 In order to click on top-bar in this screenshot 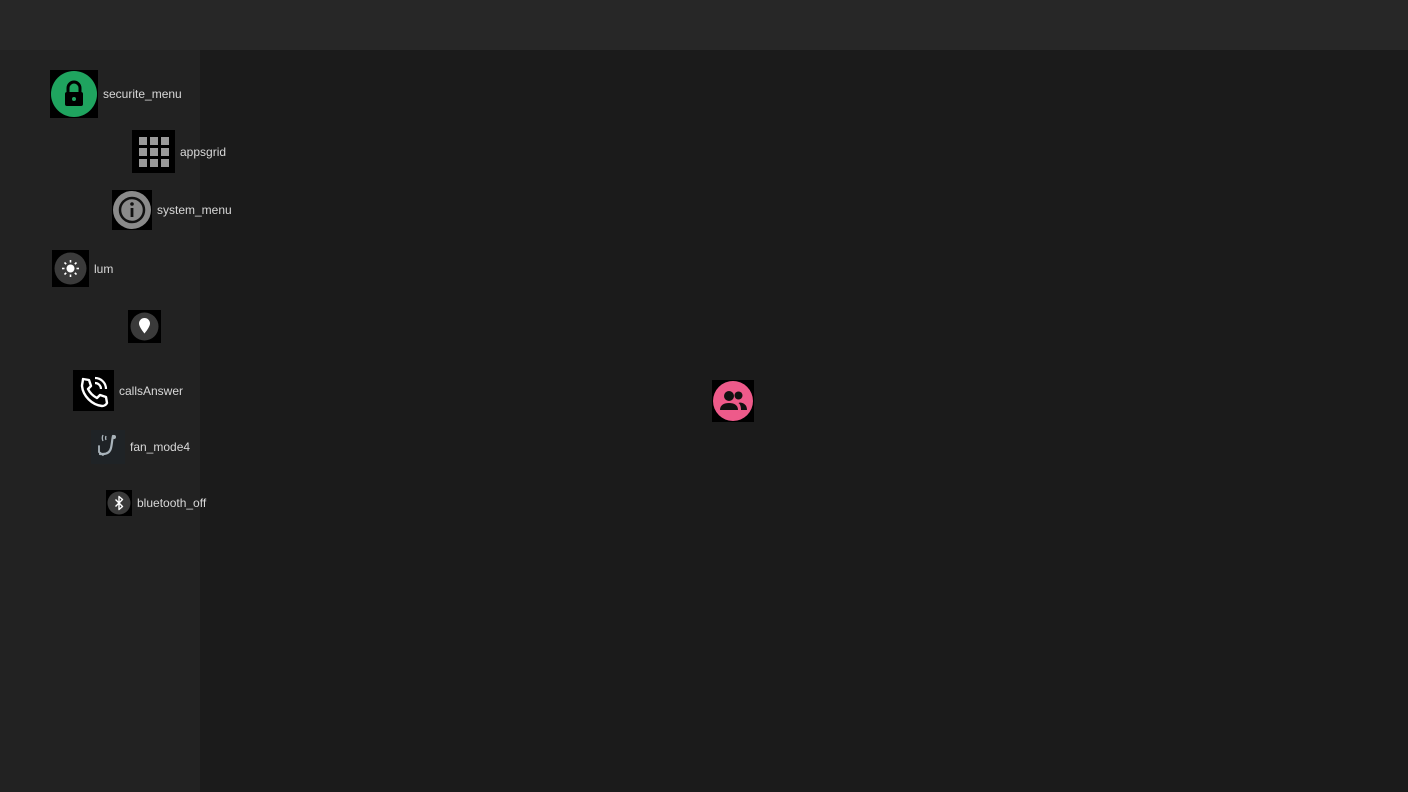, I will do `click(704, 25)`.